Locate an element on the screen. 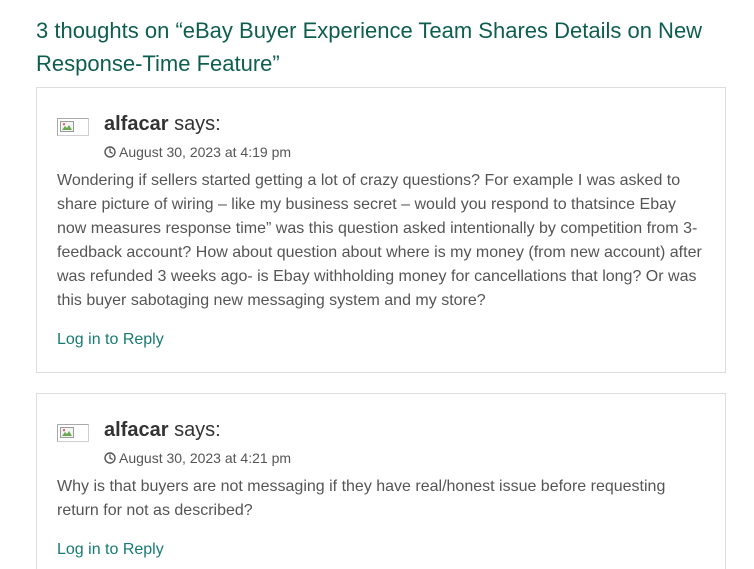  comment-date-text: August 30, 2023 at 4:21 pm is located at coordinates (205, 458).